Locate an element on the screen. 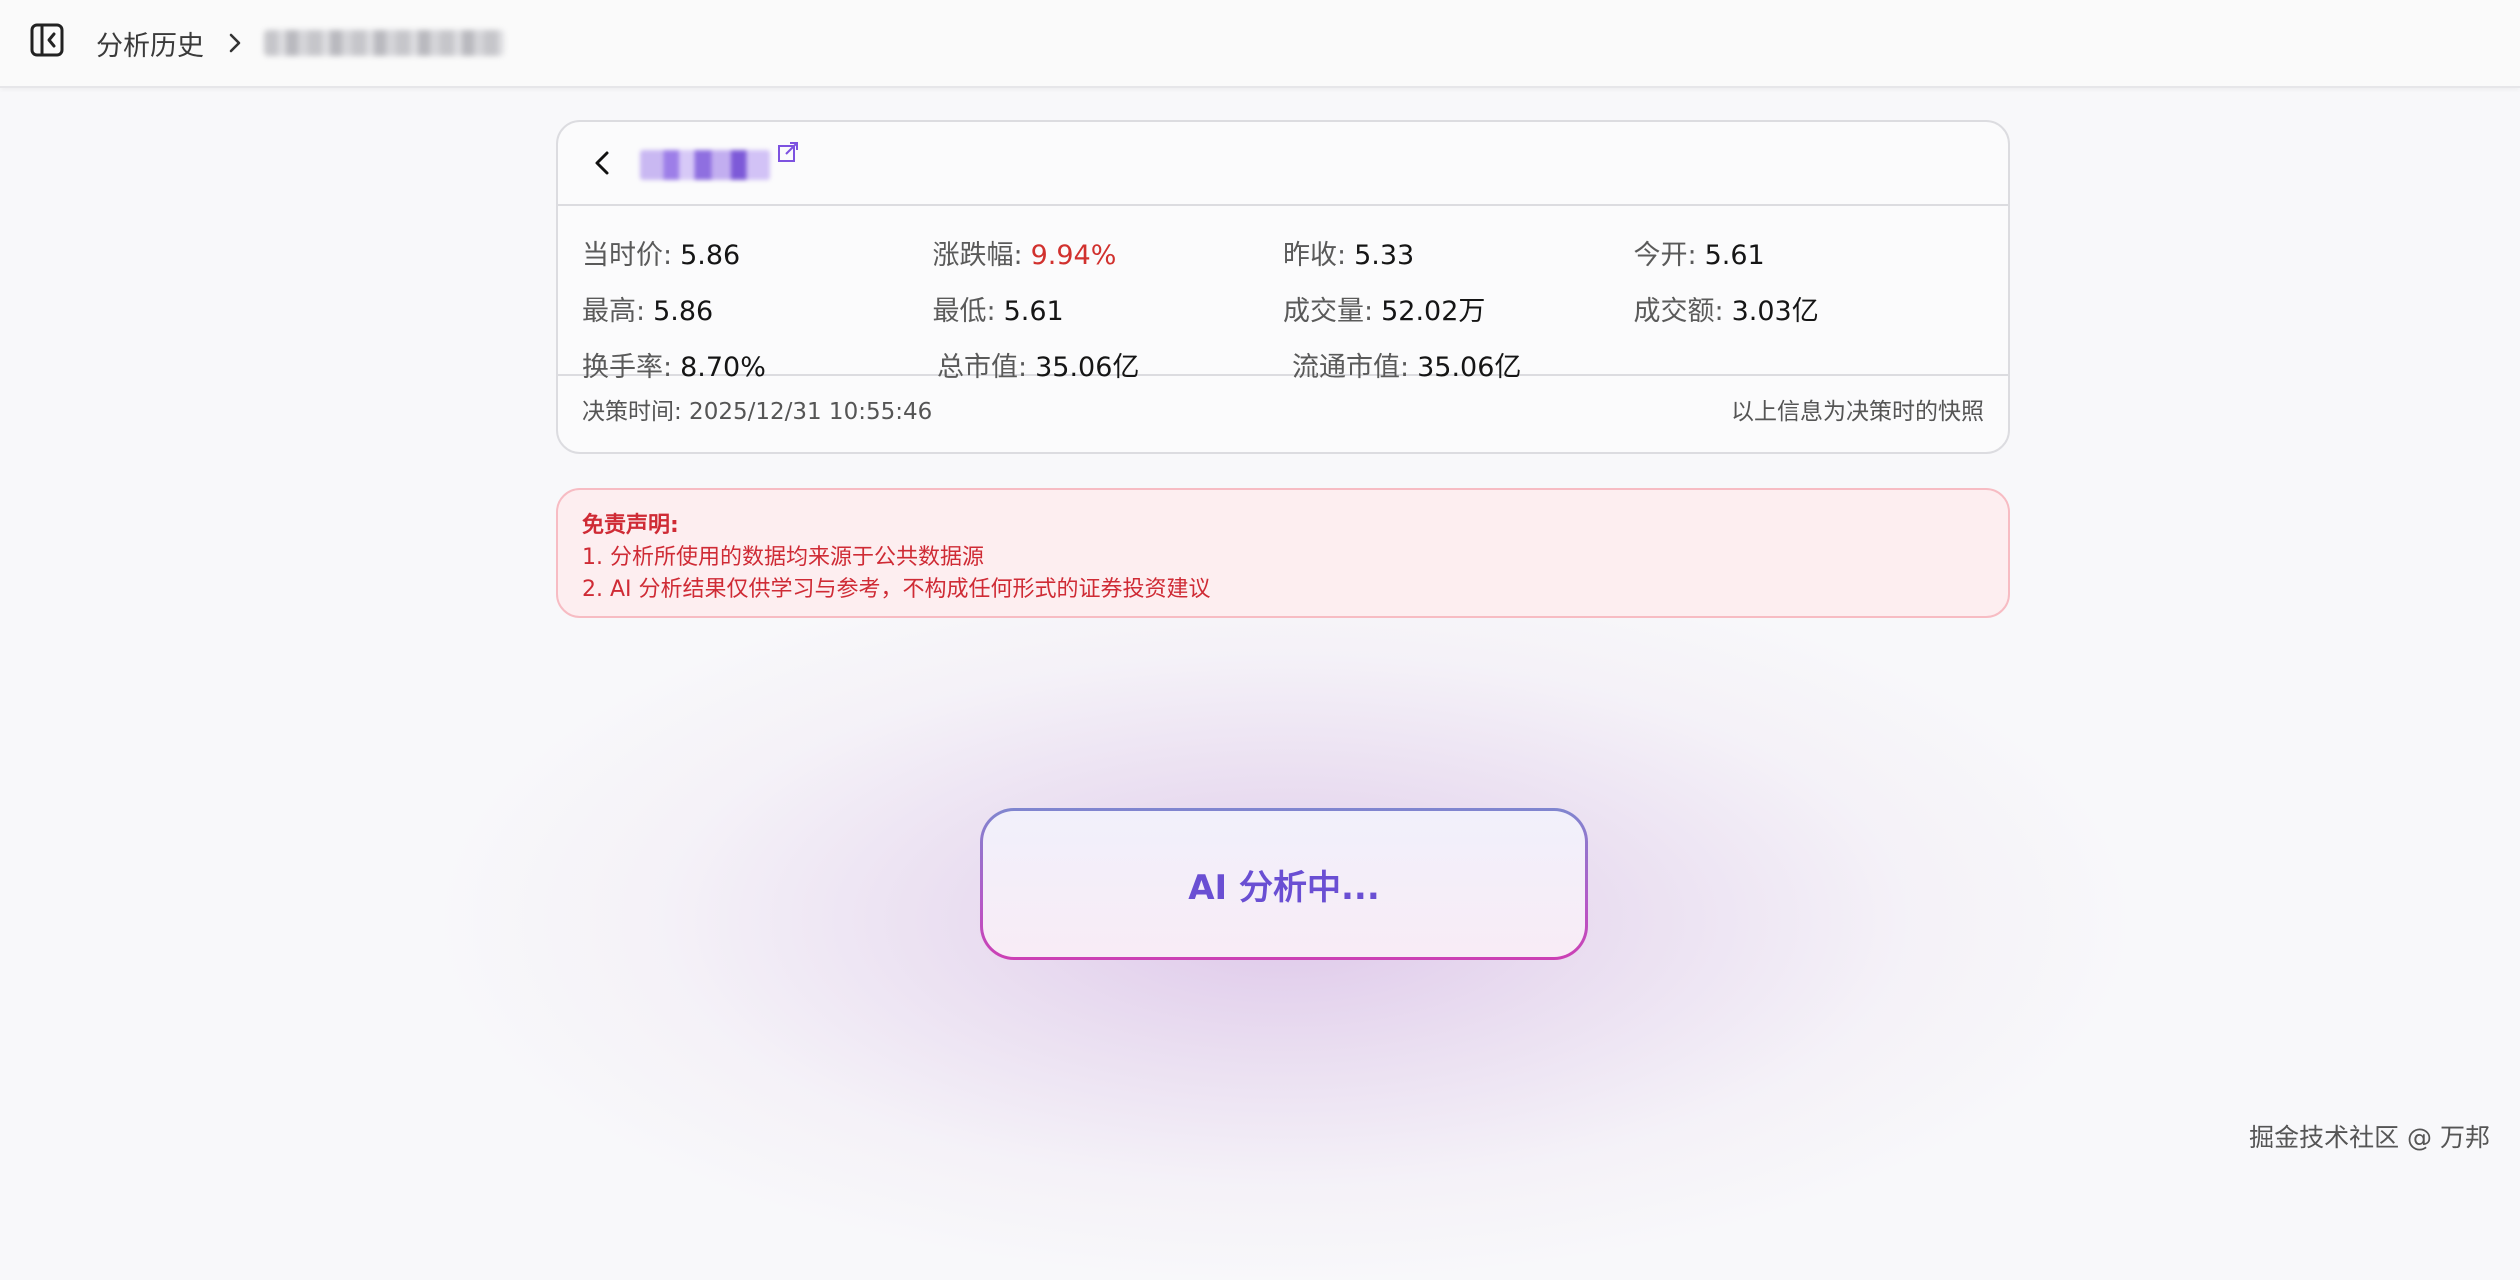  breadcrumb-current-record is located at coordinates (384, 43).